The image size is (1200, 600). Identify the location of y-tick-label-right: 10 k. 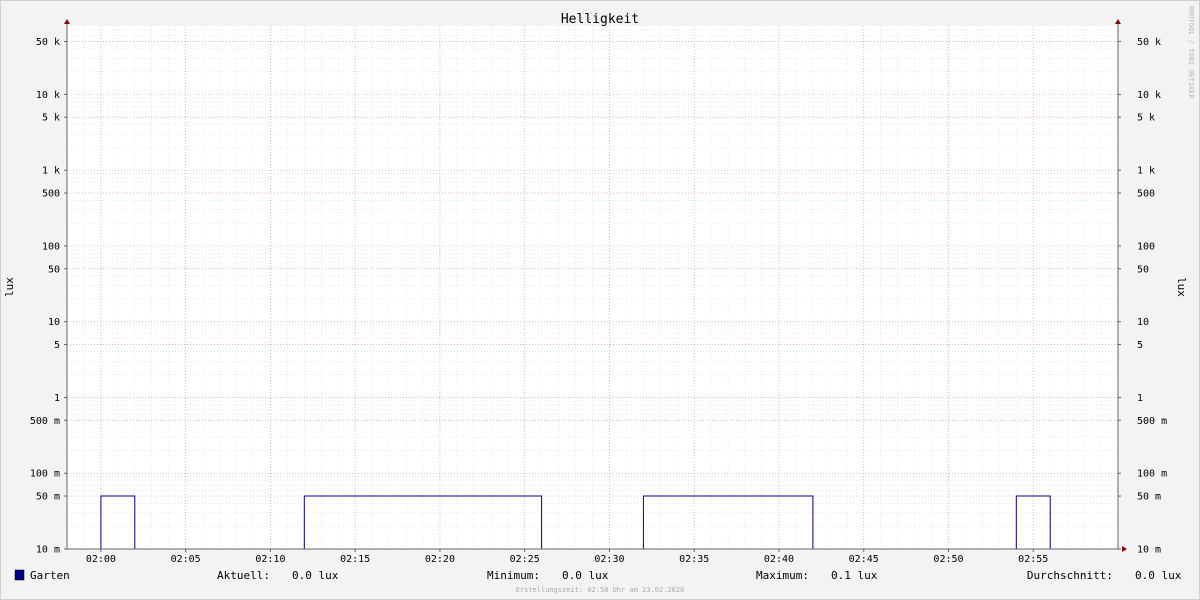
(1149, 95).